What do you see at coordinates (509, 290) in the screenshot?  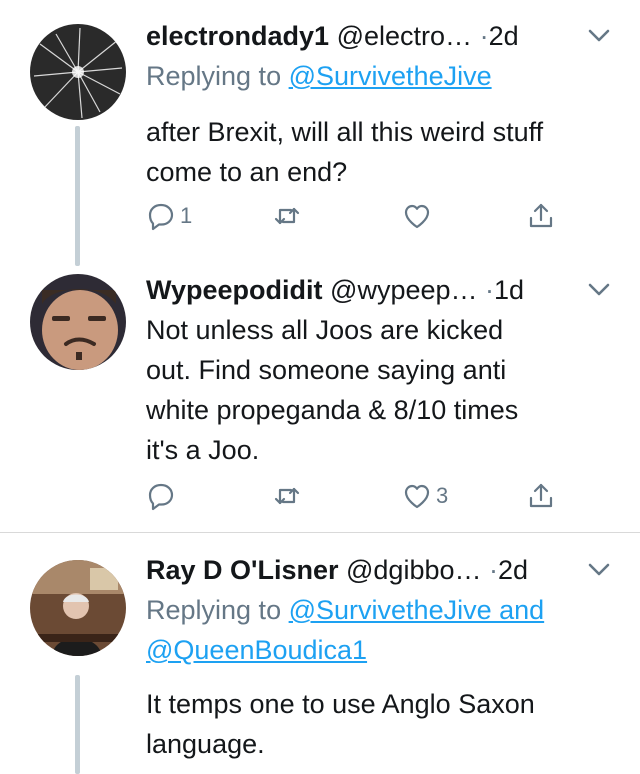 I see `timestamp: 1d` at bounding box center [509, 290].